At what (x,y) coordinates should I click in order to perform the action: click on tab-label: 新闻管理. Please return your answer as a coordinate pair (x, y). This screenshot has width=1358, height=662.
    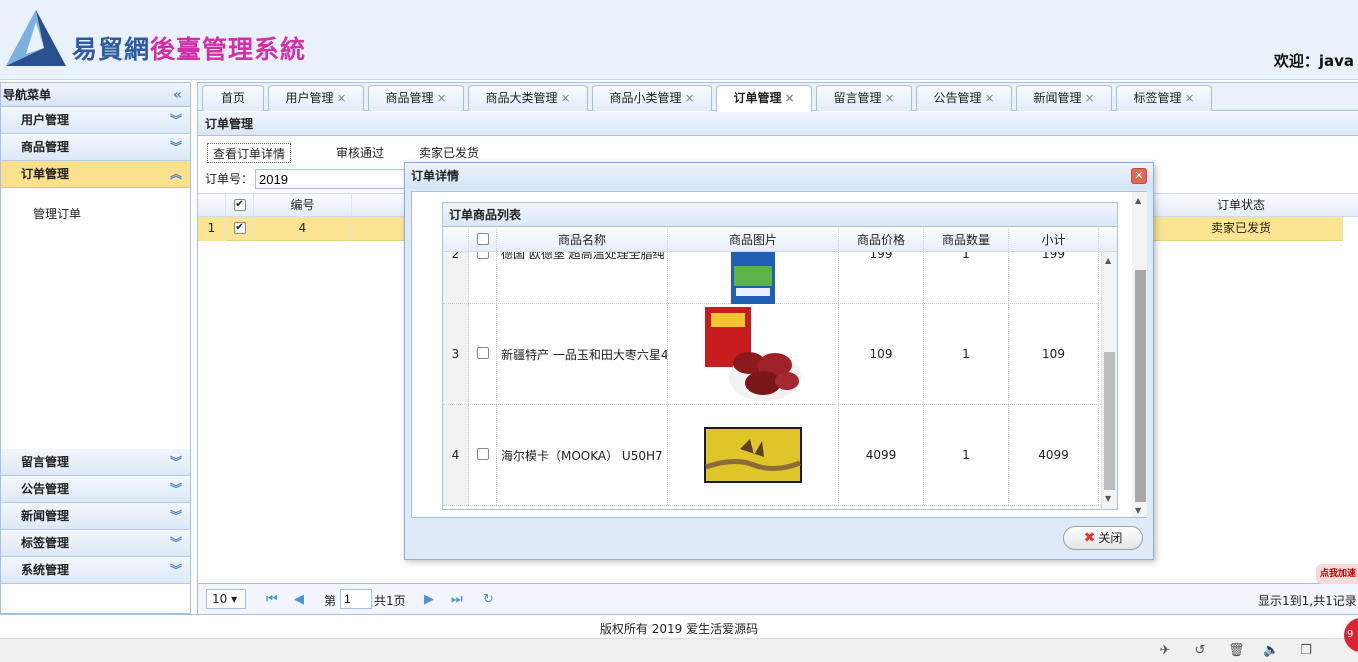
    Looking at the image, I should click on (1057, 98).